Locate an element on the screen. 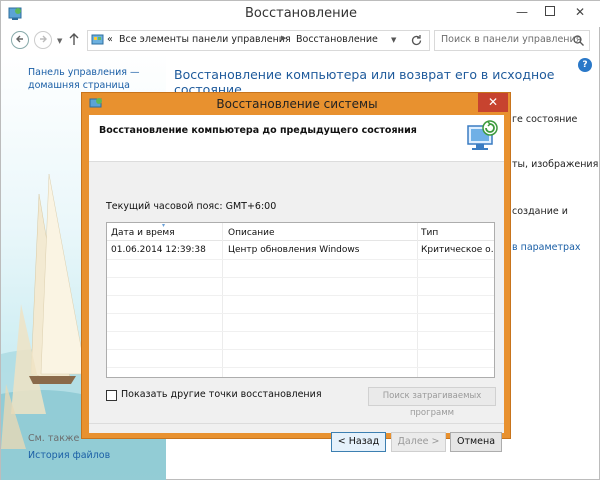 This screenshot has height=480, width=600. breadcrumb-overflow: « is located at coordinates (110, 39).